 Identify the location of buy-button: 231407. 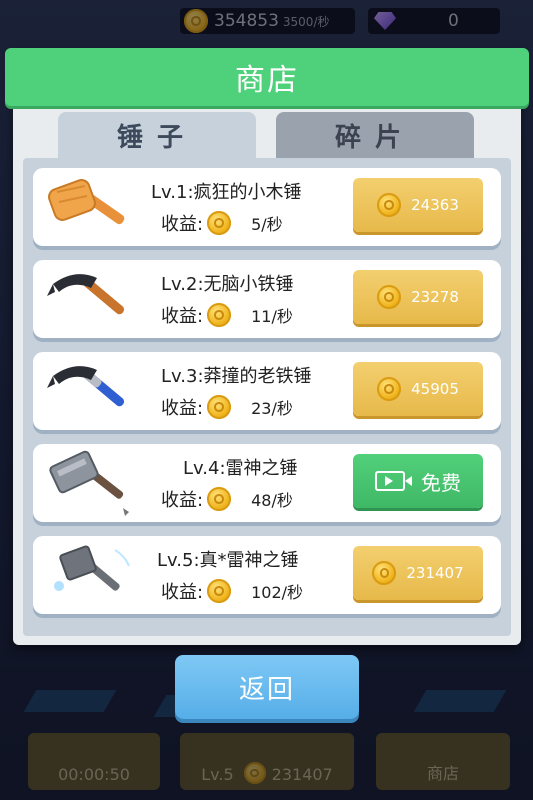
(418, 573).